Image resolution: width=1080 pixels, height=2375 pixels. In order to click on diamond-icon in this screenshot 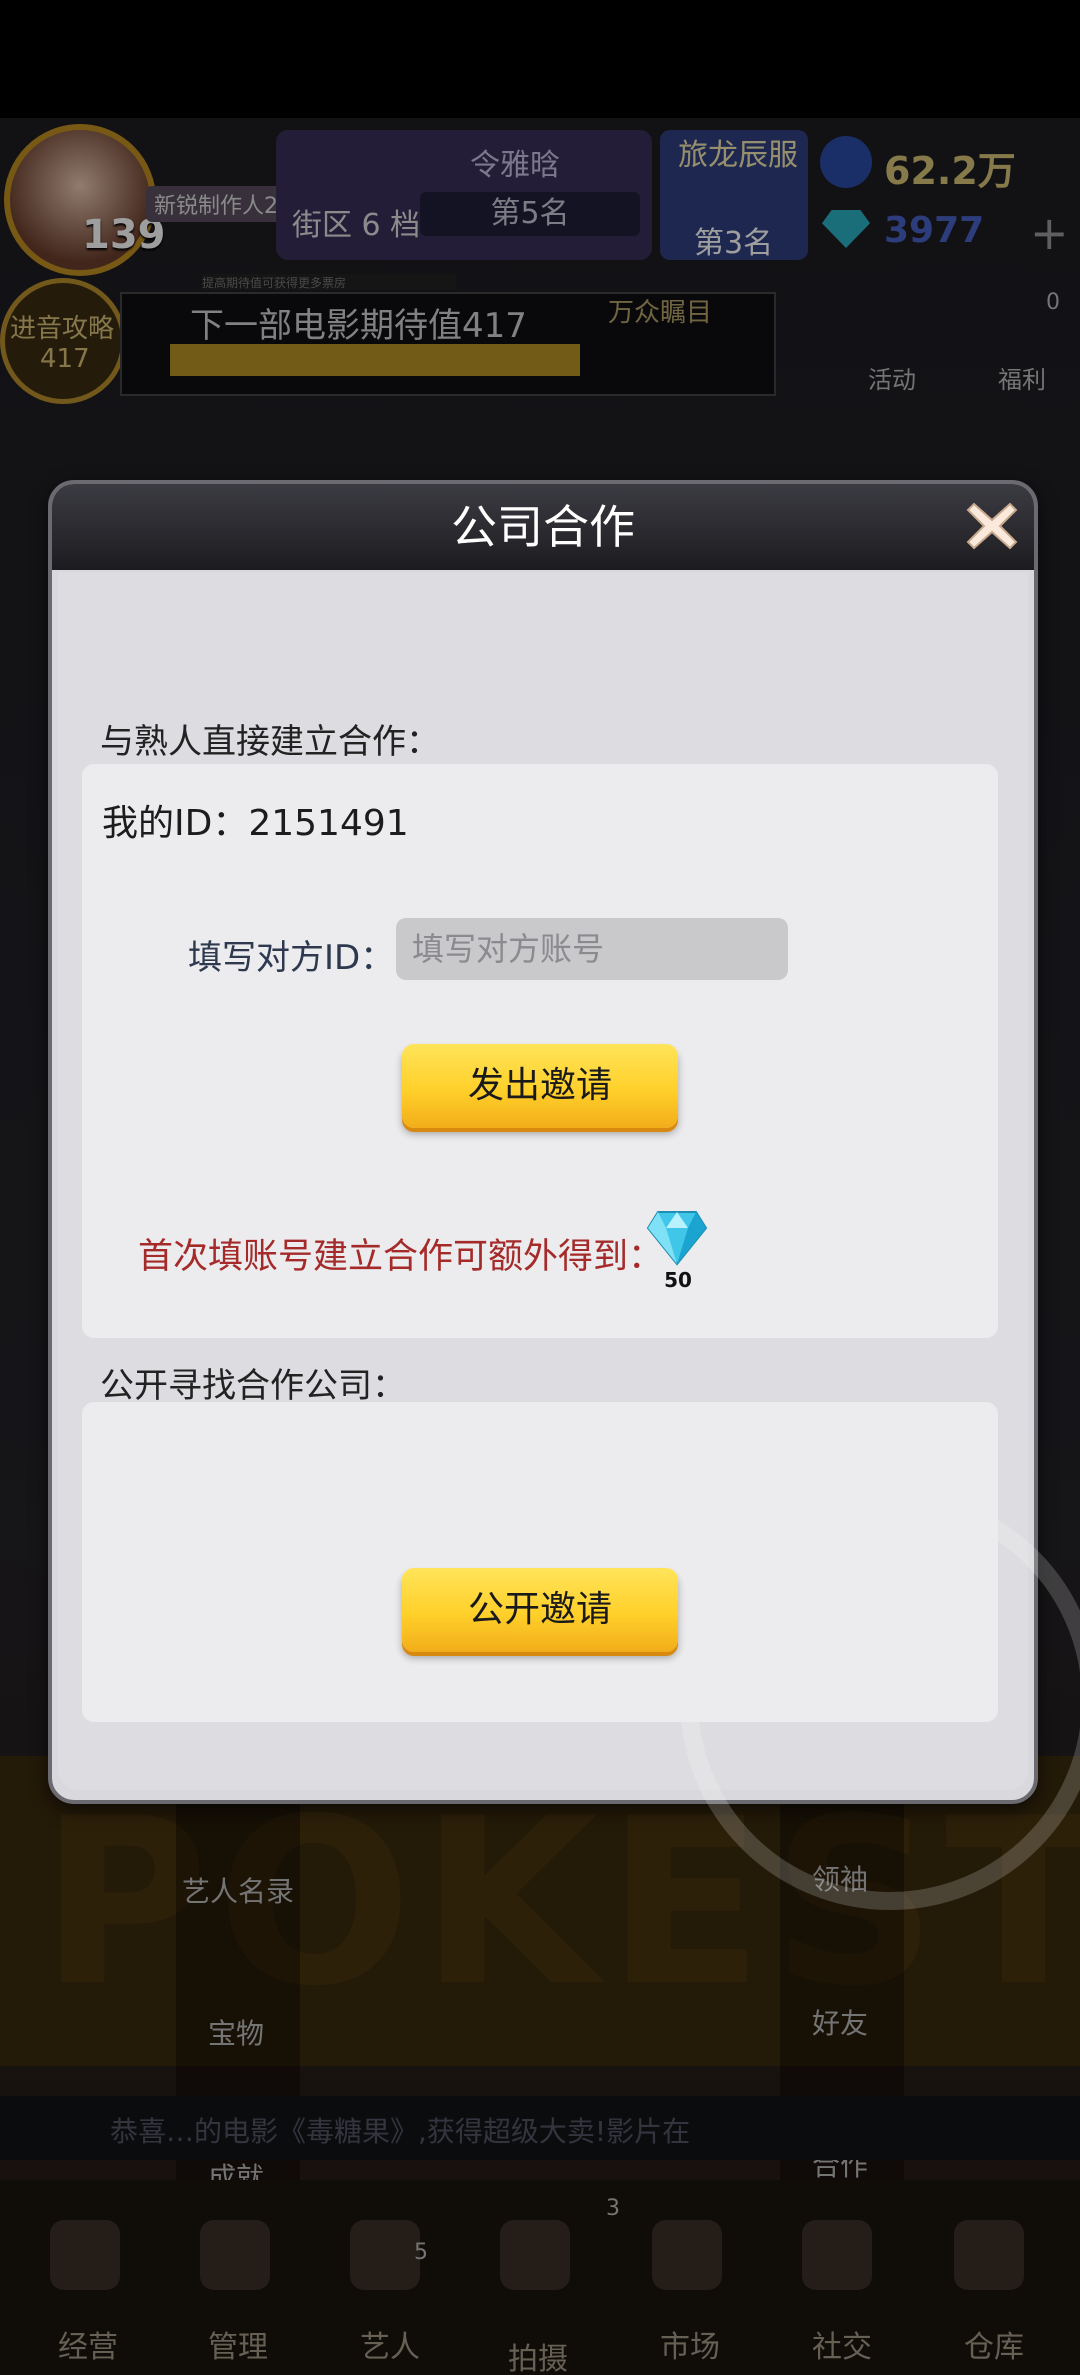, I will do `click(677, 1238)`.